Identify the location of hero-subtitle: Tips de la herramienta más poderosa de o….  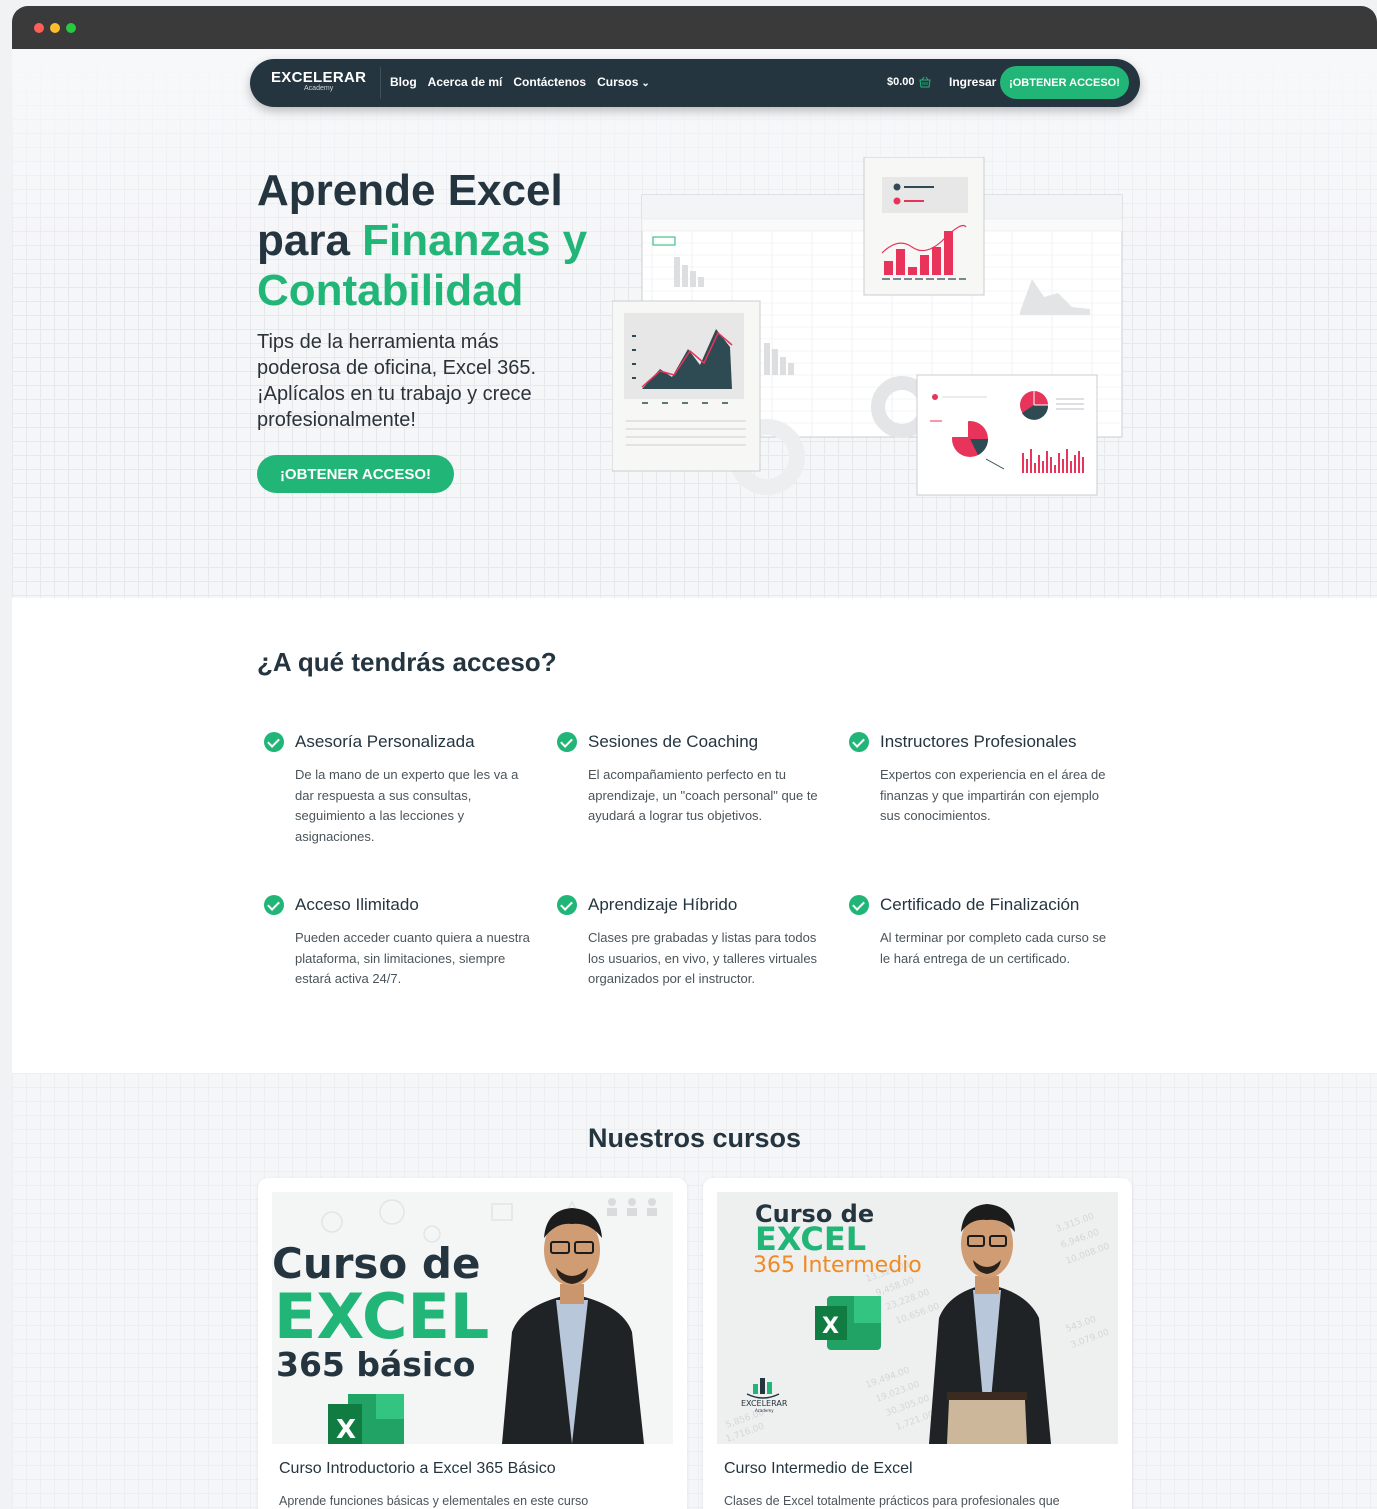
(397, 381).